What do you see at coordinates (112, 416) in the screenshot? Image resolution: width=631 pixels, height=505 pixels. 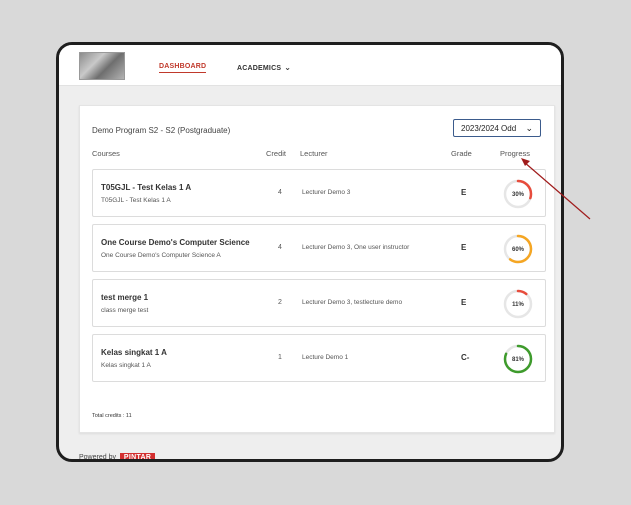 I see `total-credits: Total credits : 11` at bounding box center [112, 416].